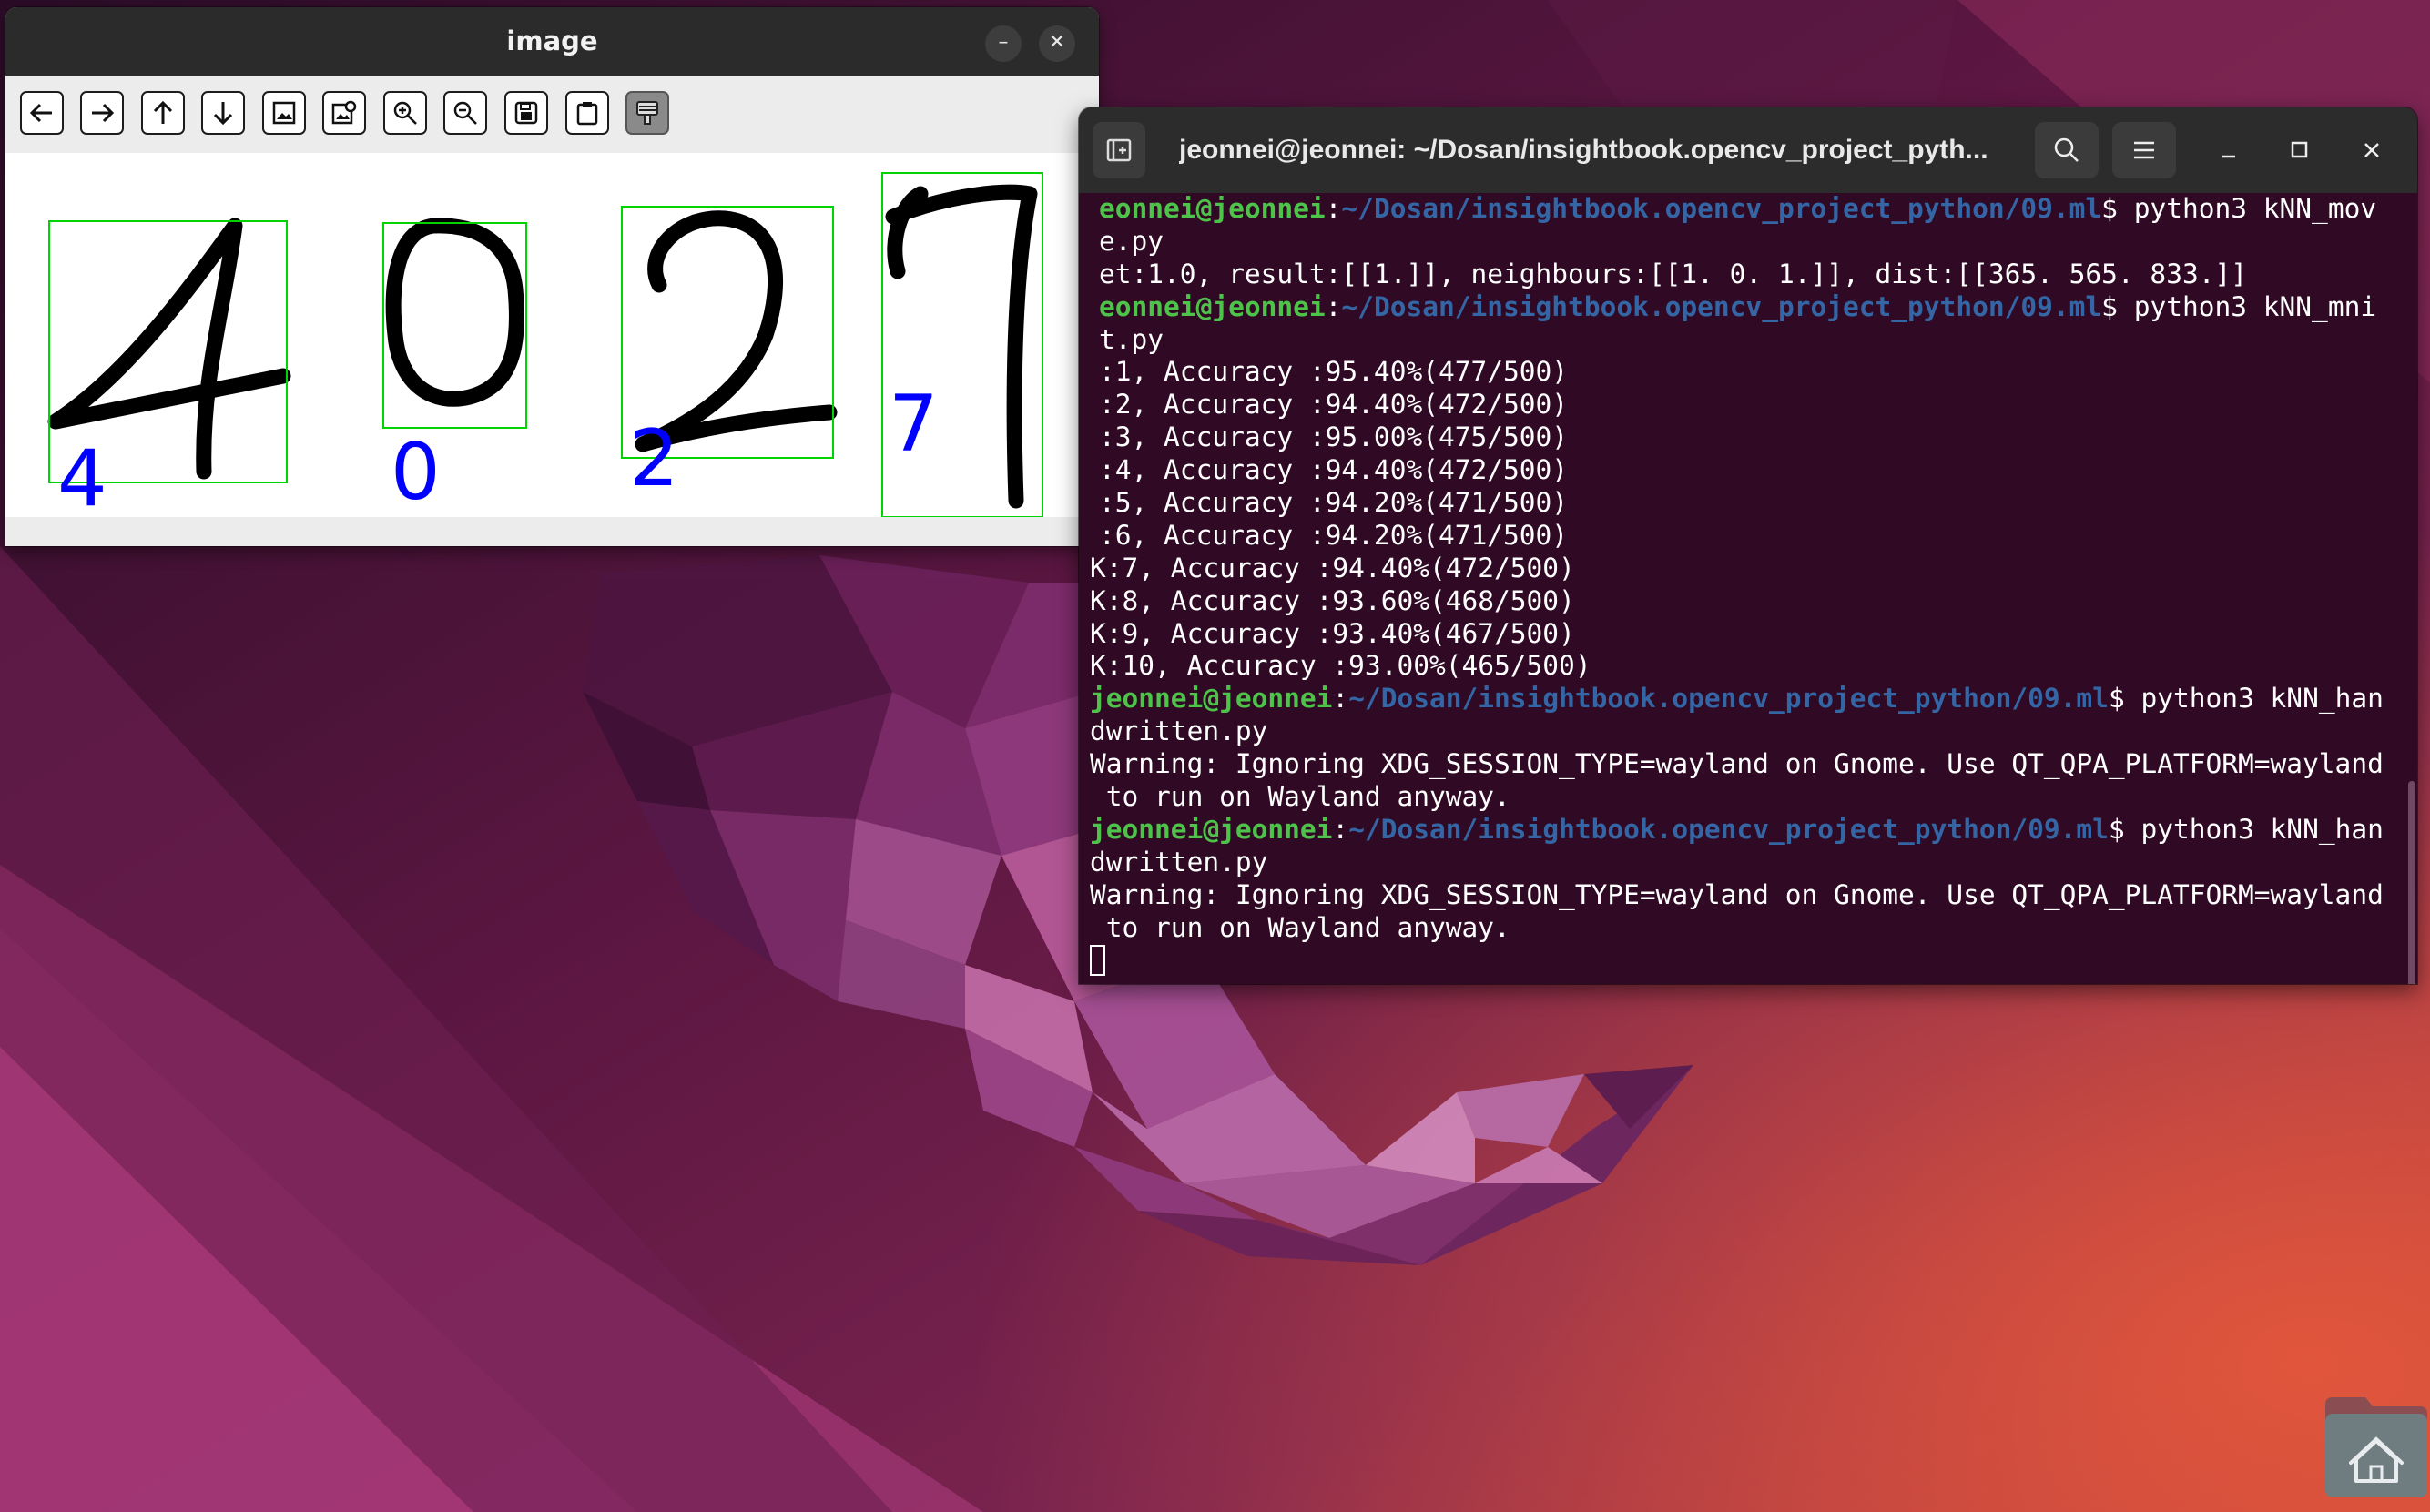 This screenshot has height=1512, width=2430. What do you see at coordinates (1004, 43) in the screenshot?
I see `minimize-button: –` at bounding box center [1004, 43].